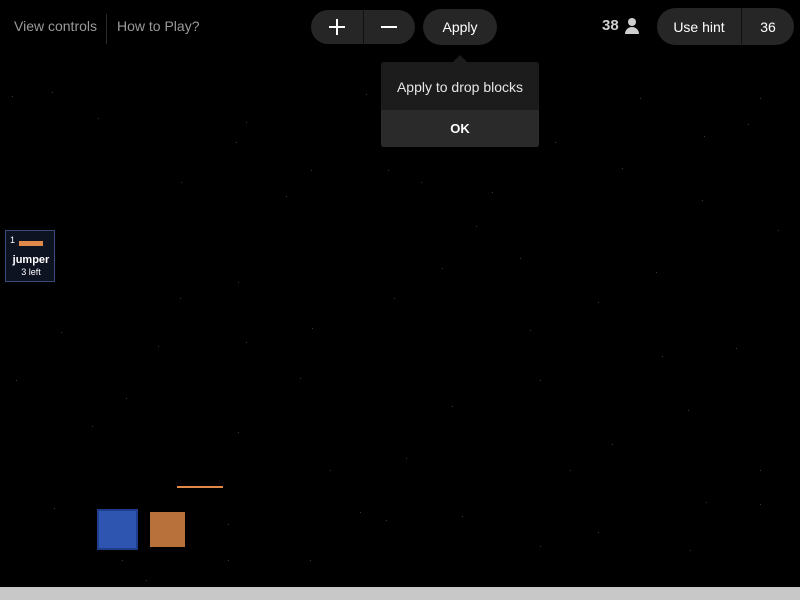 Image resolution: width=800 pixels, height=600 pixels. I want to click on floor, so click(400, 593).